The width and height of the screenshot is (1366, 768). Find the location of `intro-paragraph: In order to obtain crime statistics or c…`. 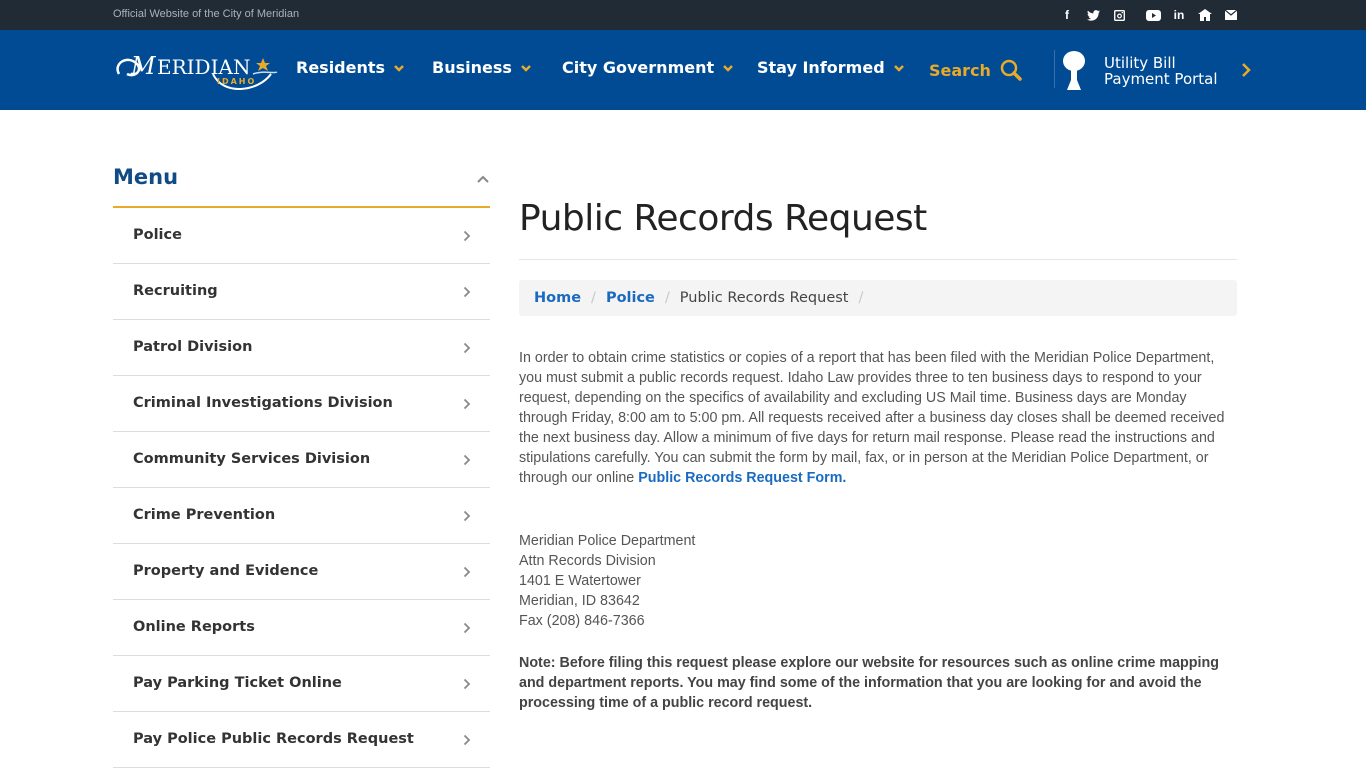

intro-paragraph: In order to obtain crime statistics or c… is located at coordinates (878, 418).